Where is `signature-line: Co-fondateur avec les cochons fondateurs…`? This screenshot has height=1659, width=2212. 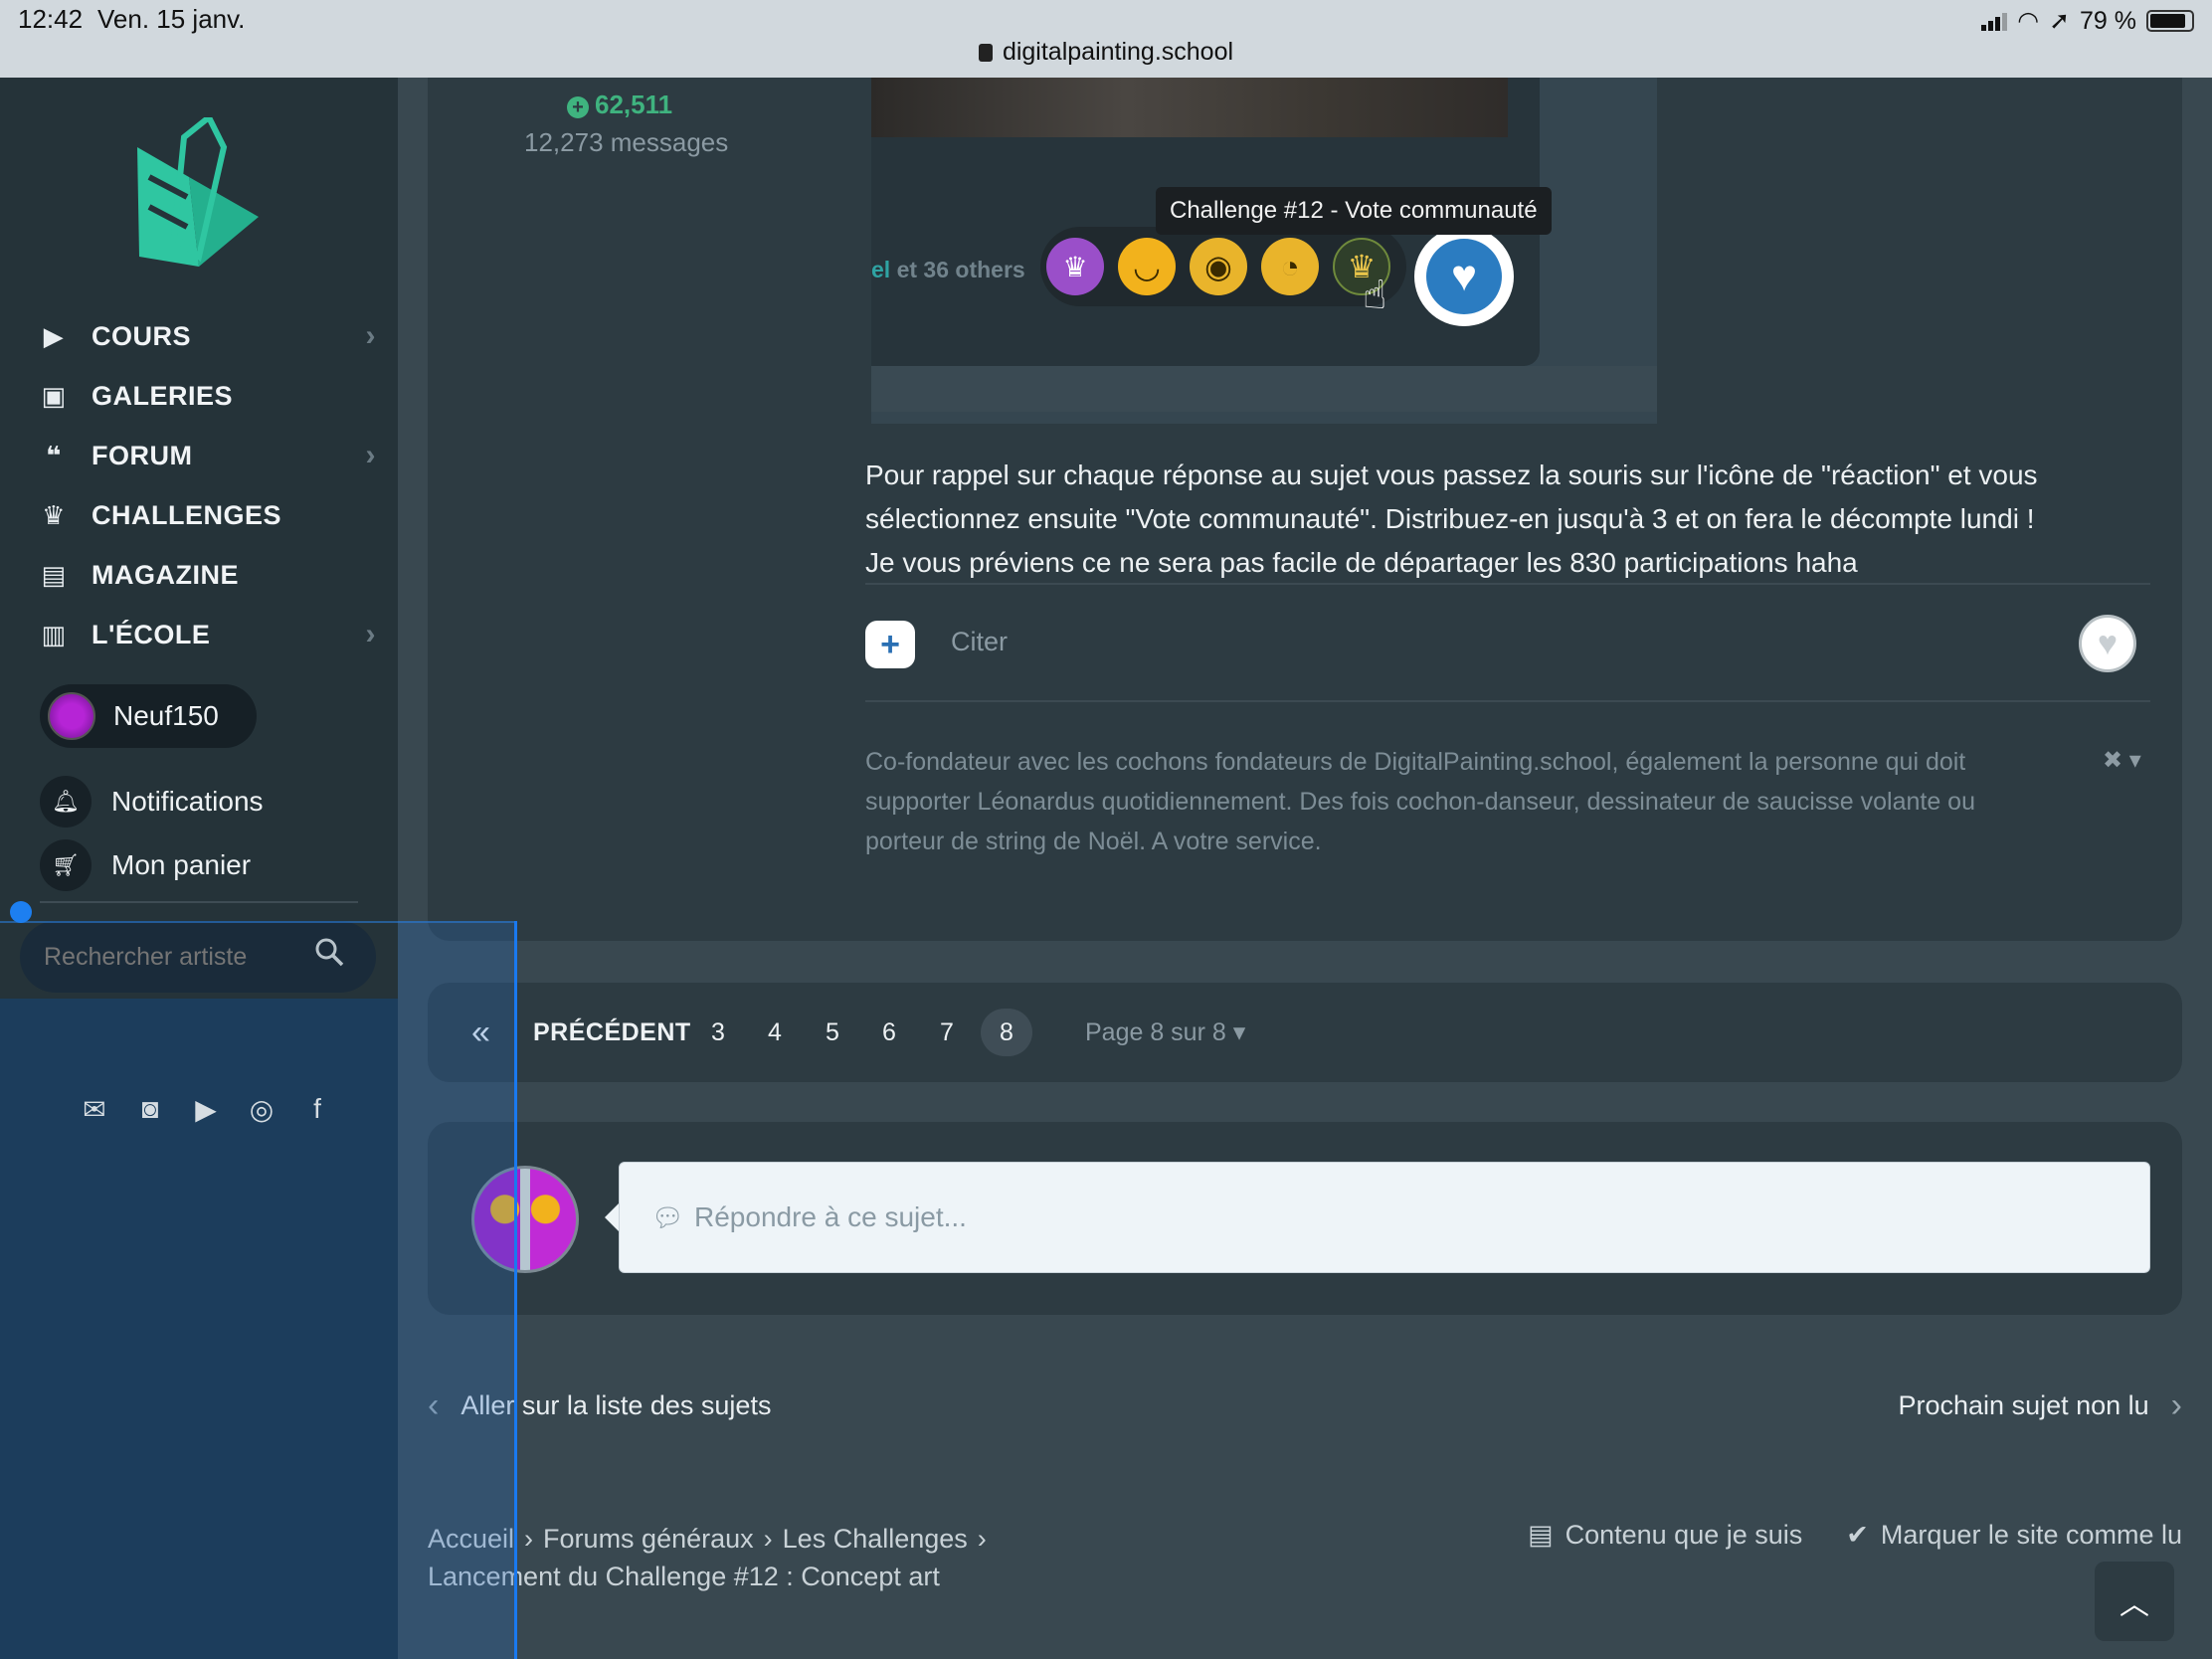
signature-line: Co-fondateur avec les cochons fondateurs… is located at coordinates (1415, 762).